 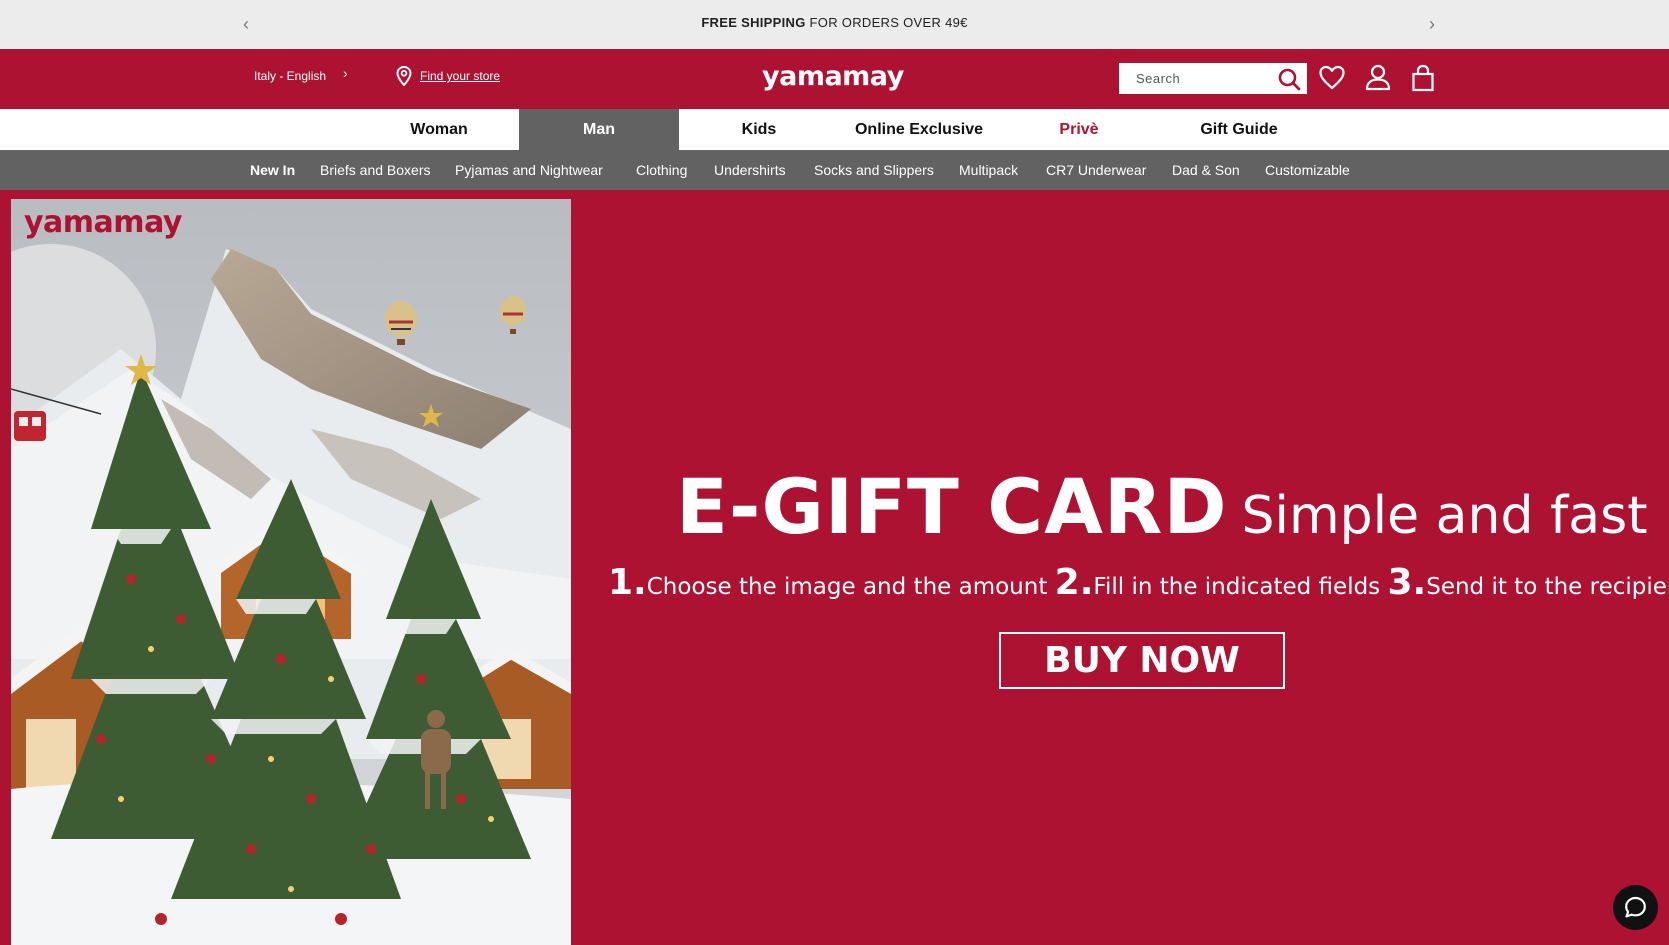 I want to click on shopping-bag-icon, so click(x=1423, y=78).